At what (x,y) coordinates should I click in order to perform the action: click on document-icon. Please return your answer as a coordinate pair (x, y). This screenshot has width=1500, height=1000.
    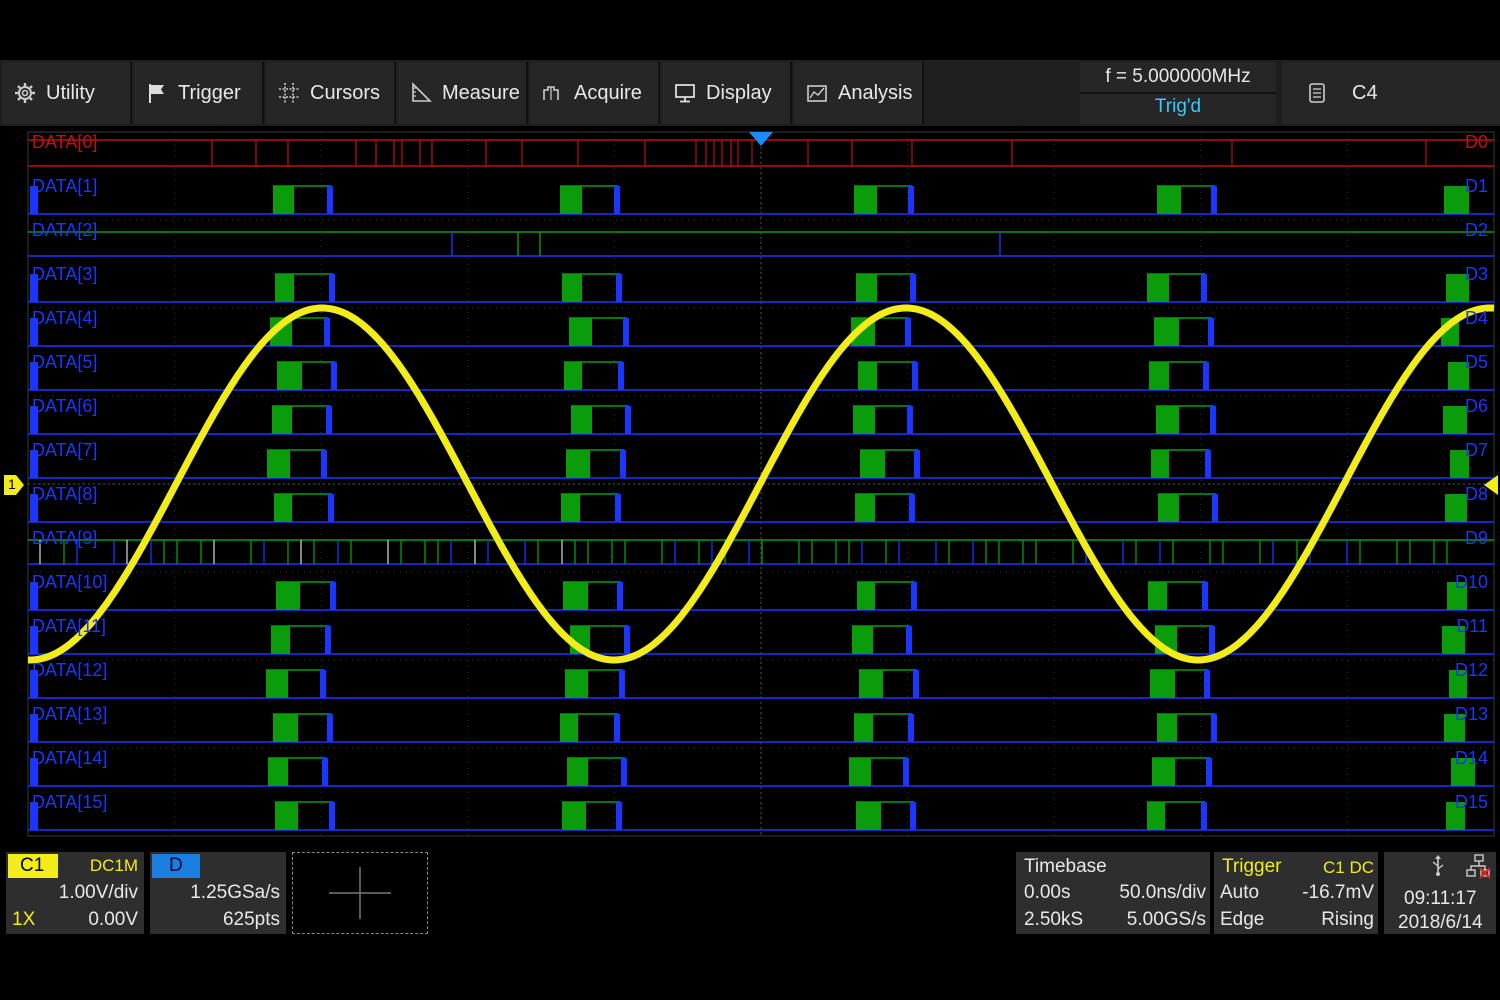
    Looking at the image, I should click on (1317, 93).